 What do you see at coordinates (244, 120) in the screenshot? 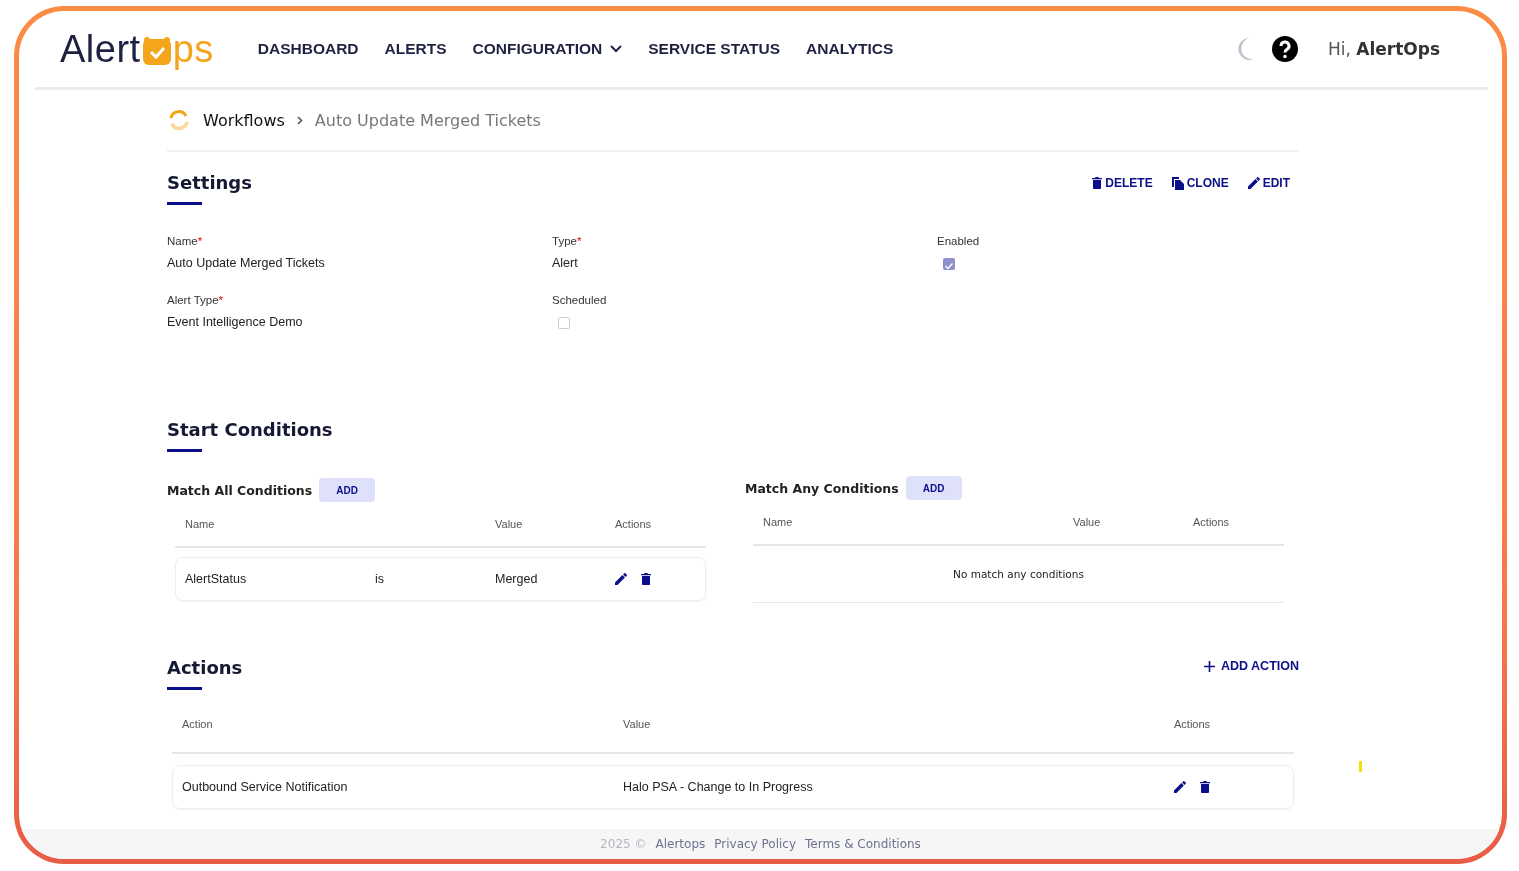
I see `breadcrumb-link: Workflows` at bounding box center [244, 120].